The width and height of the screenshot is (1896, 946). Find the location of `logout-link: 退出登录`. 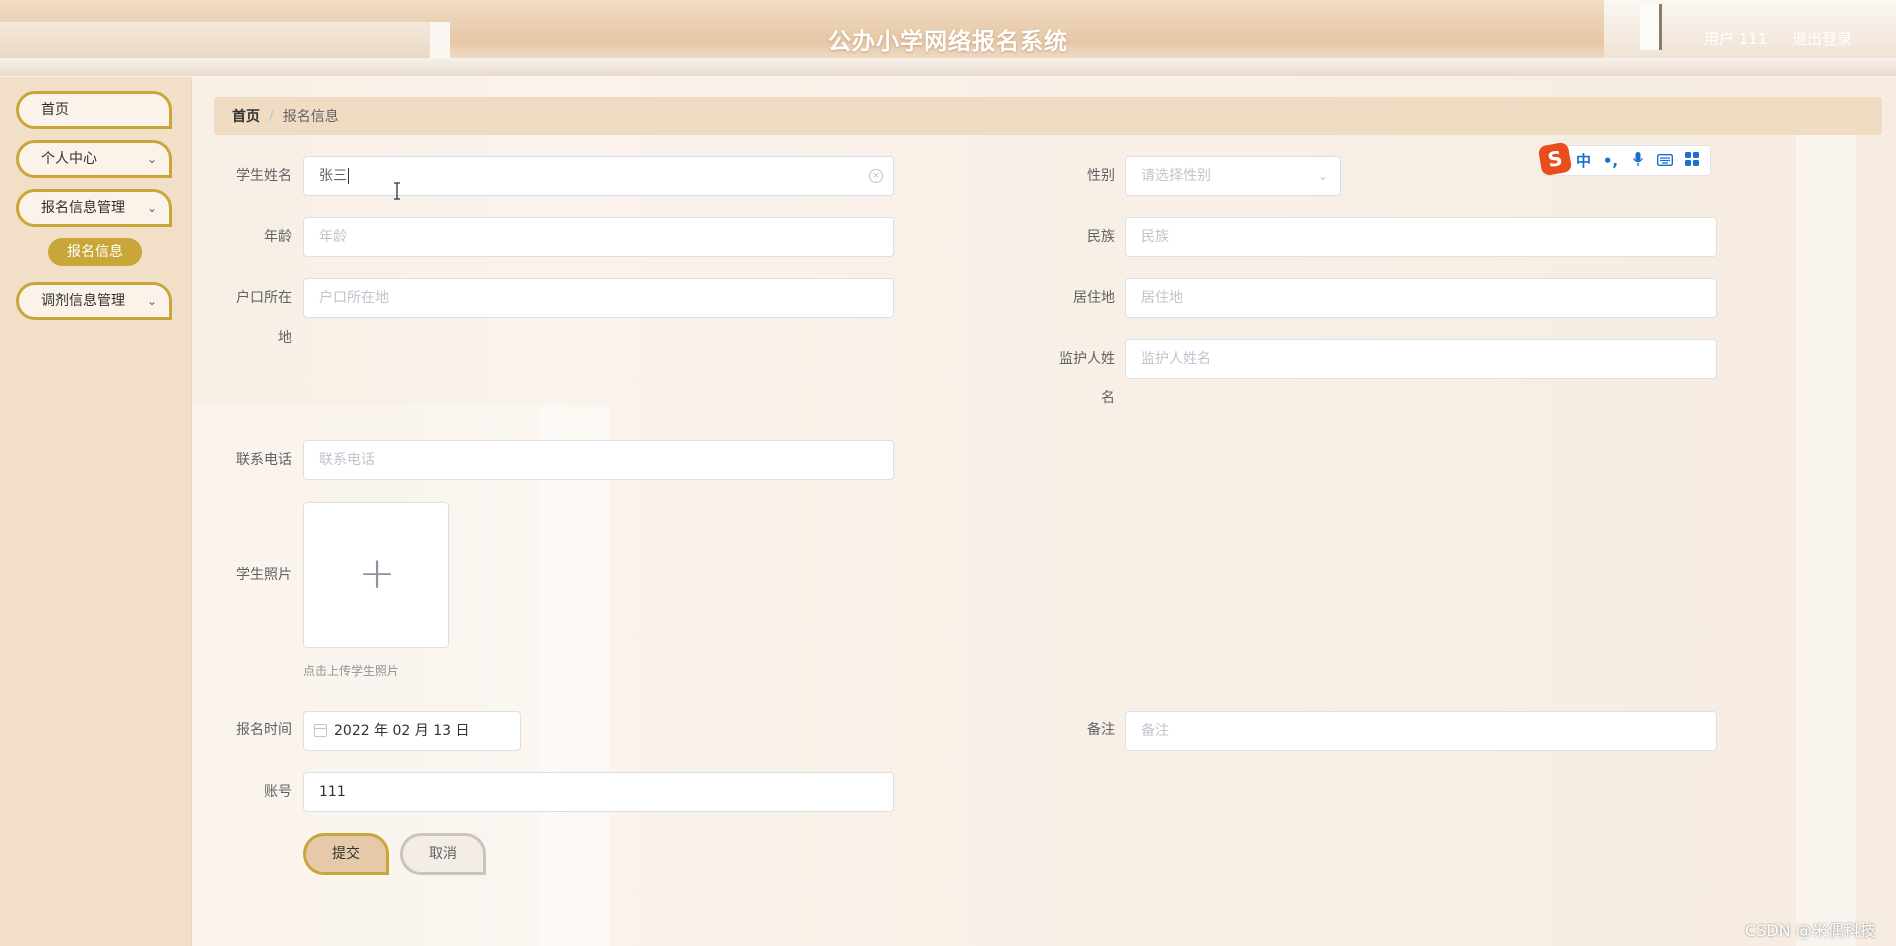

logout-link: 退出登录 is located at coordinates (1822, 38).